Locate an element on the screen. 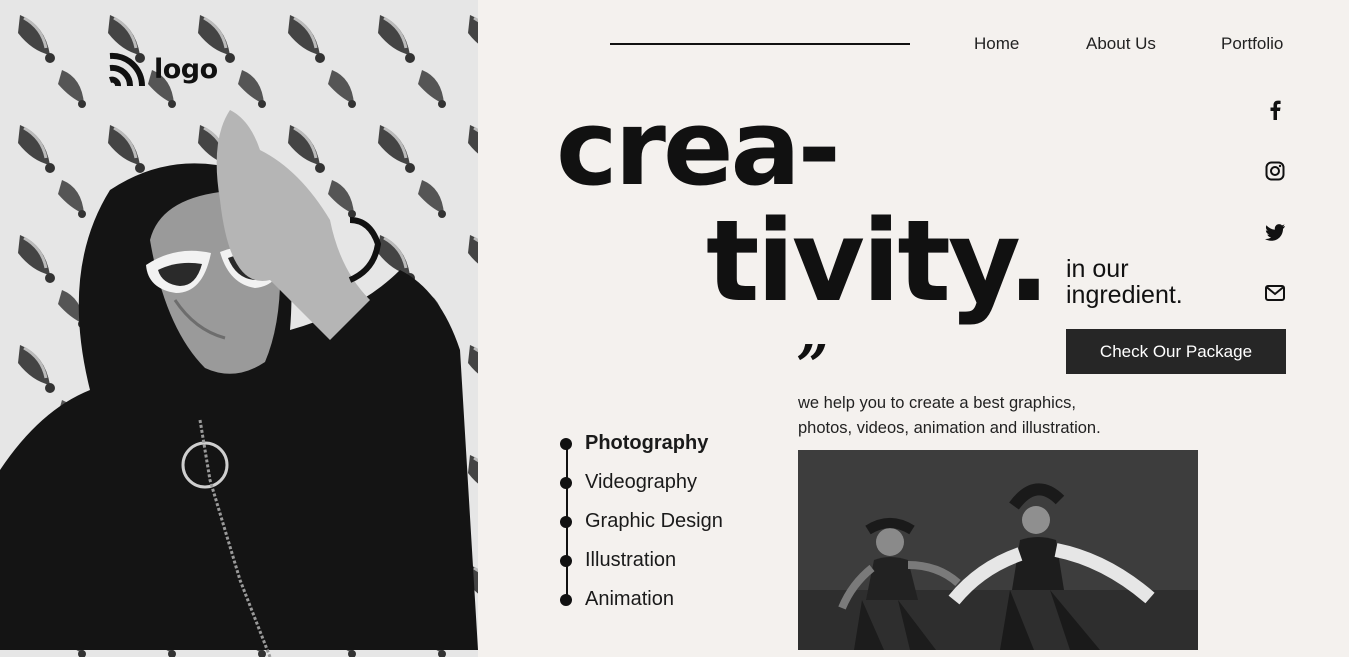 The width and height of the screenshot is (1349, 657). facebook-icon is located at coordinates (1275, 110).